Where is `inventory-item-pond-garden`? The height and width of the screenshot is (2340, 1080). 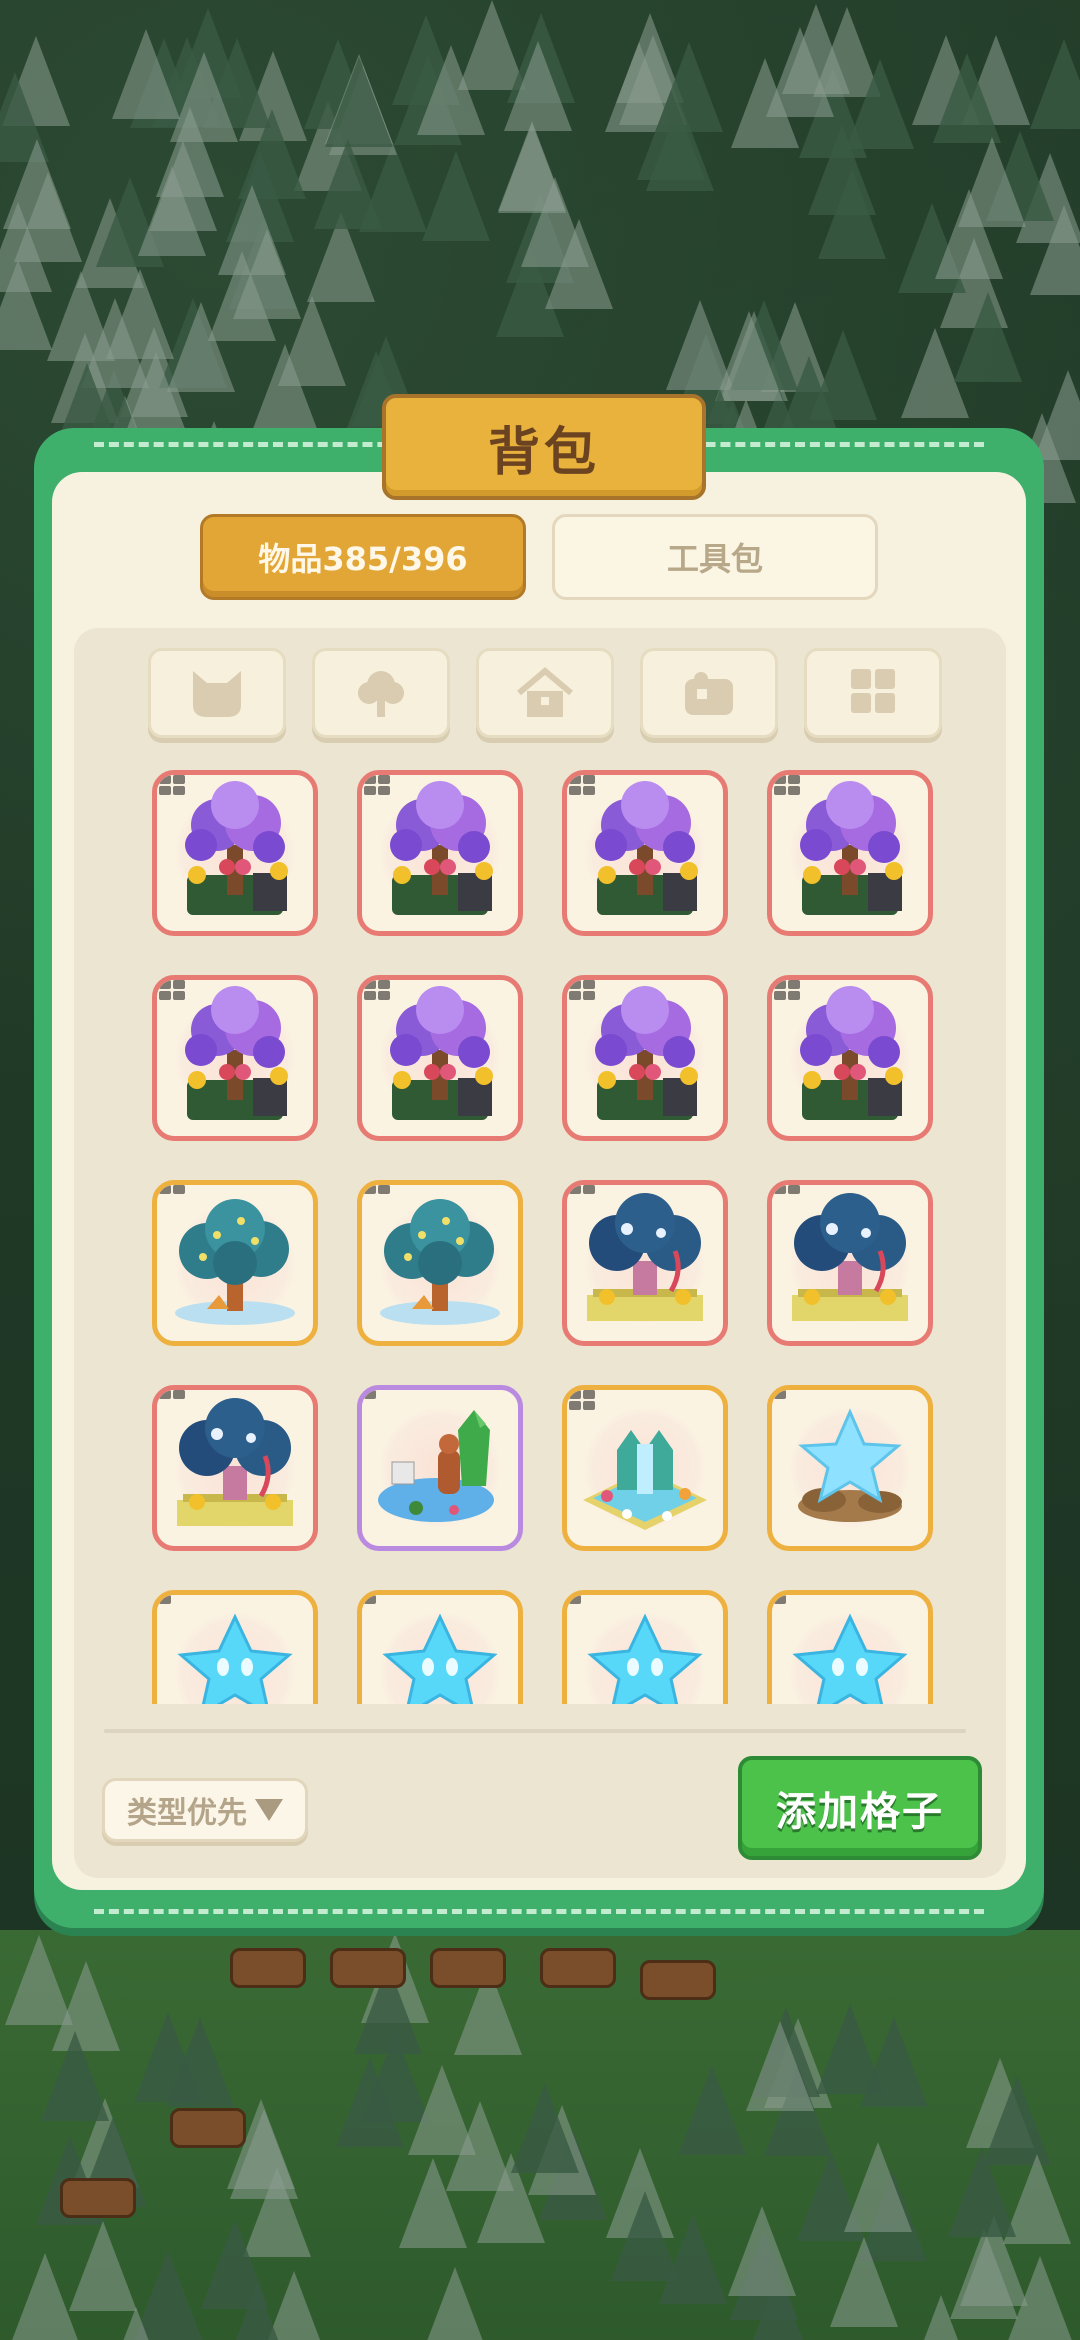
inventory-item-pond-garden is located at coordinates (440, 1468).